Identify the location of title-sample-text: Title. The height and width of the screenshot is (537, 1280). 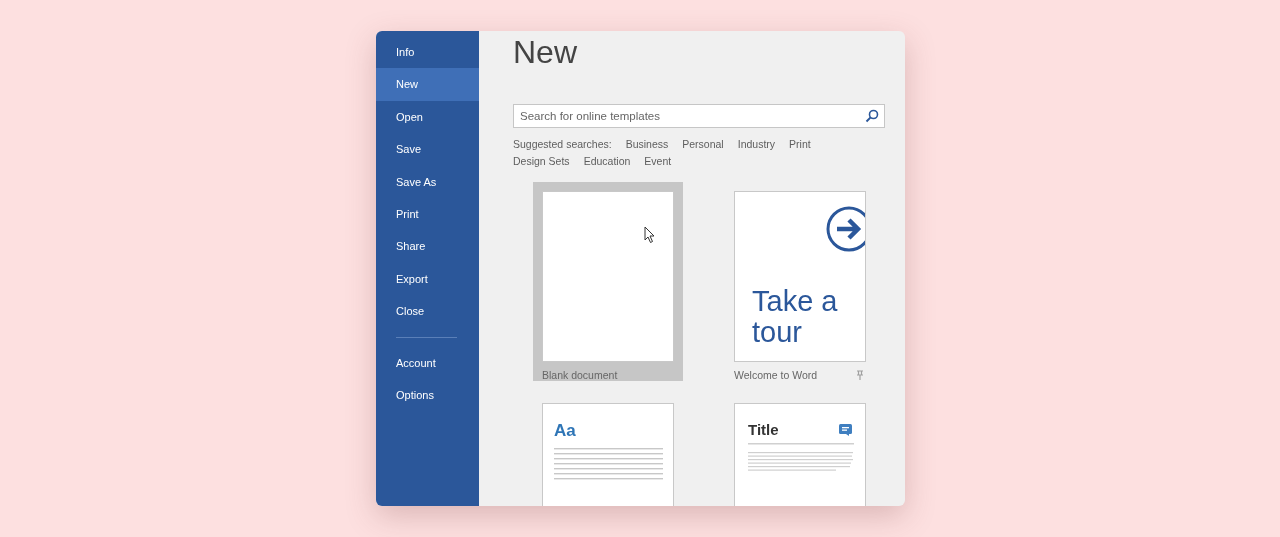
(763, 429).